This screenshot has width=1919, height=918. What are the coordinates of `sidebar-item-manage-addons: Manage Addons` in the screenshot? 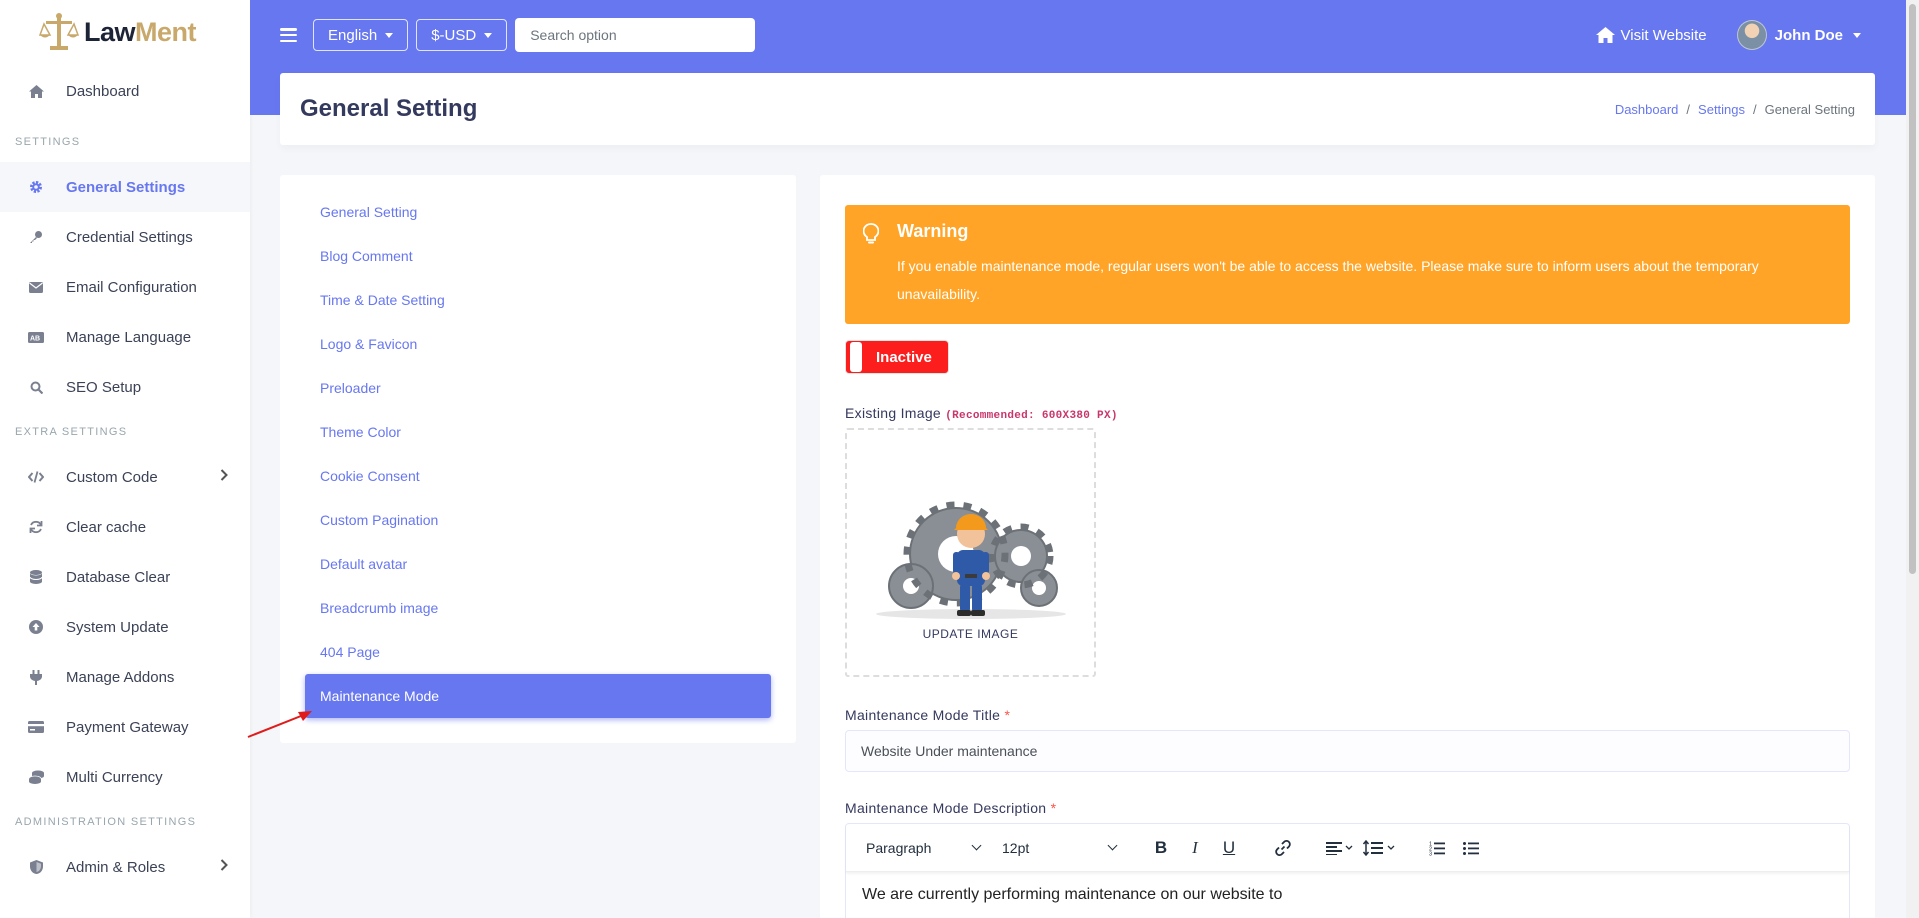 It's located at (125, 677).